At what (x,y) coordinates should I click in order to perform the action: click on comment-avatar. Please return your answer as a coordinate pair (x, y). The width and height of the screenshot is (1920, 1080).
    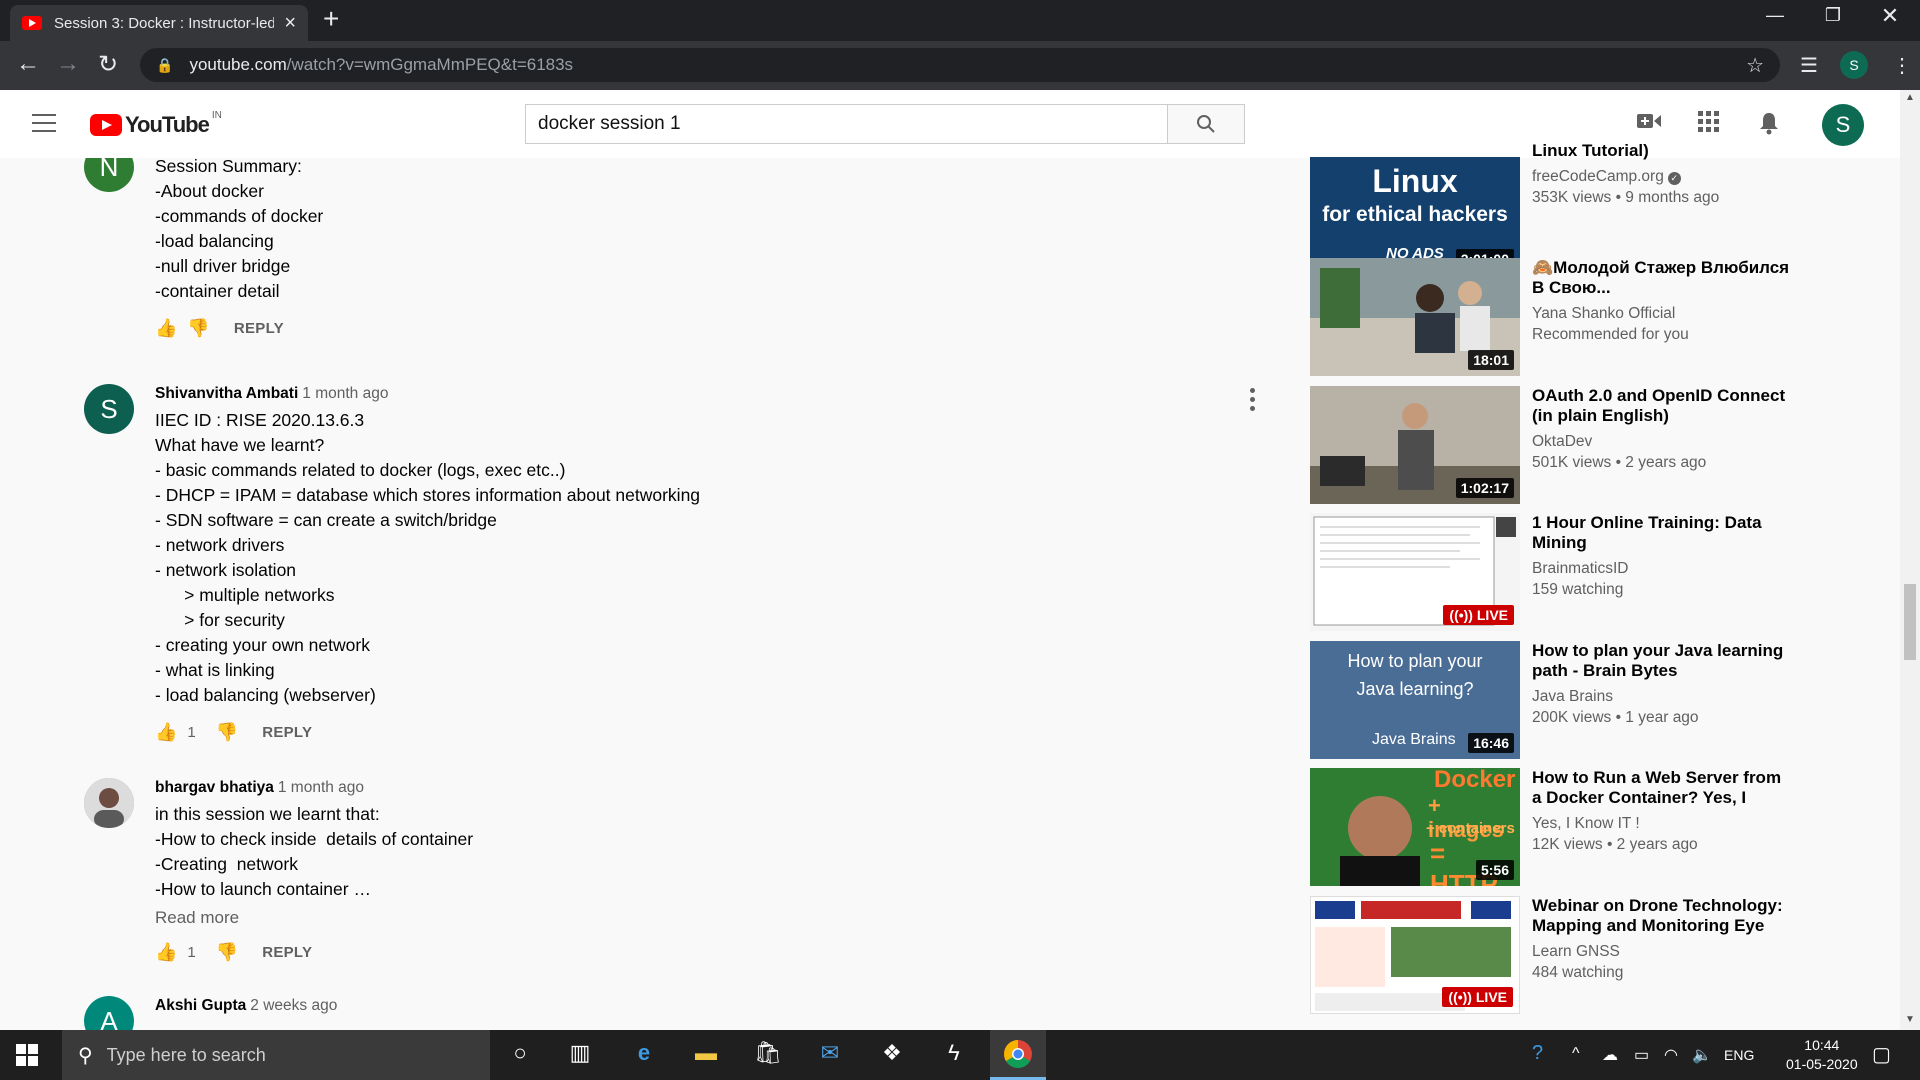
    Looking at the image, I should click on (109, 803).